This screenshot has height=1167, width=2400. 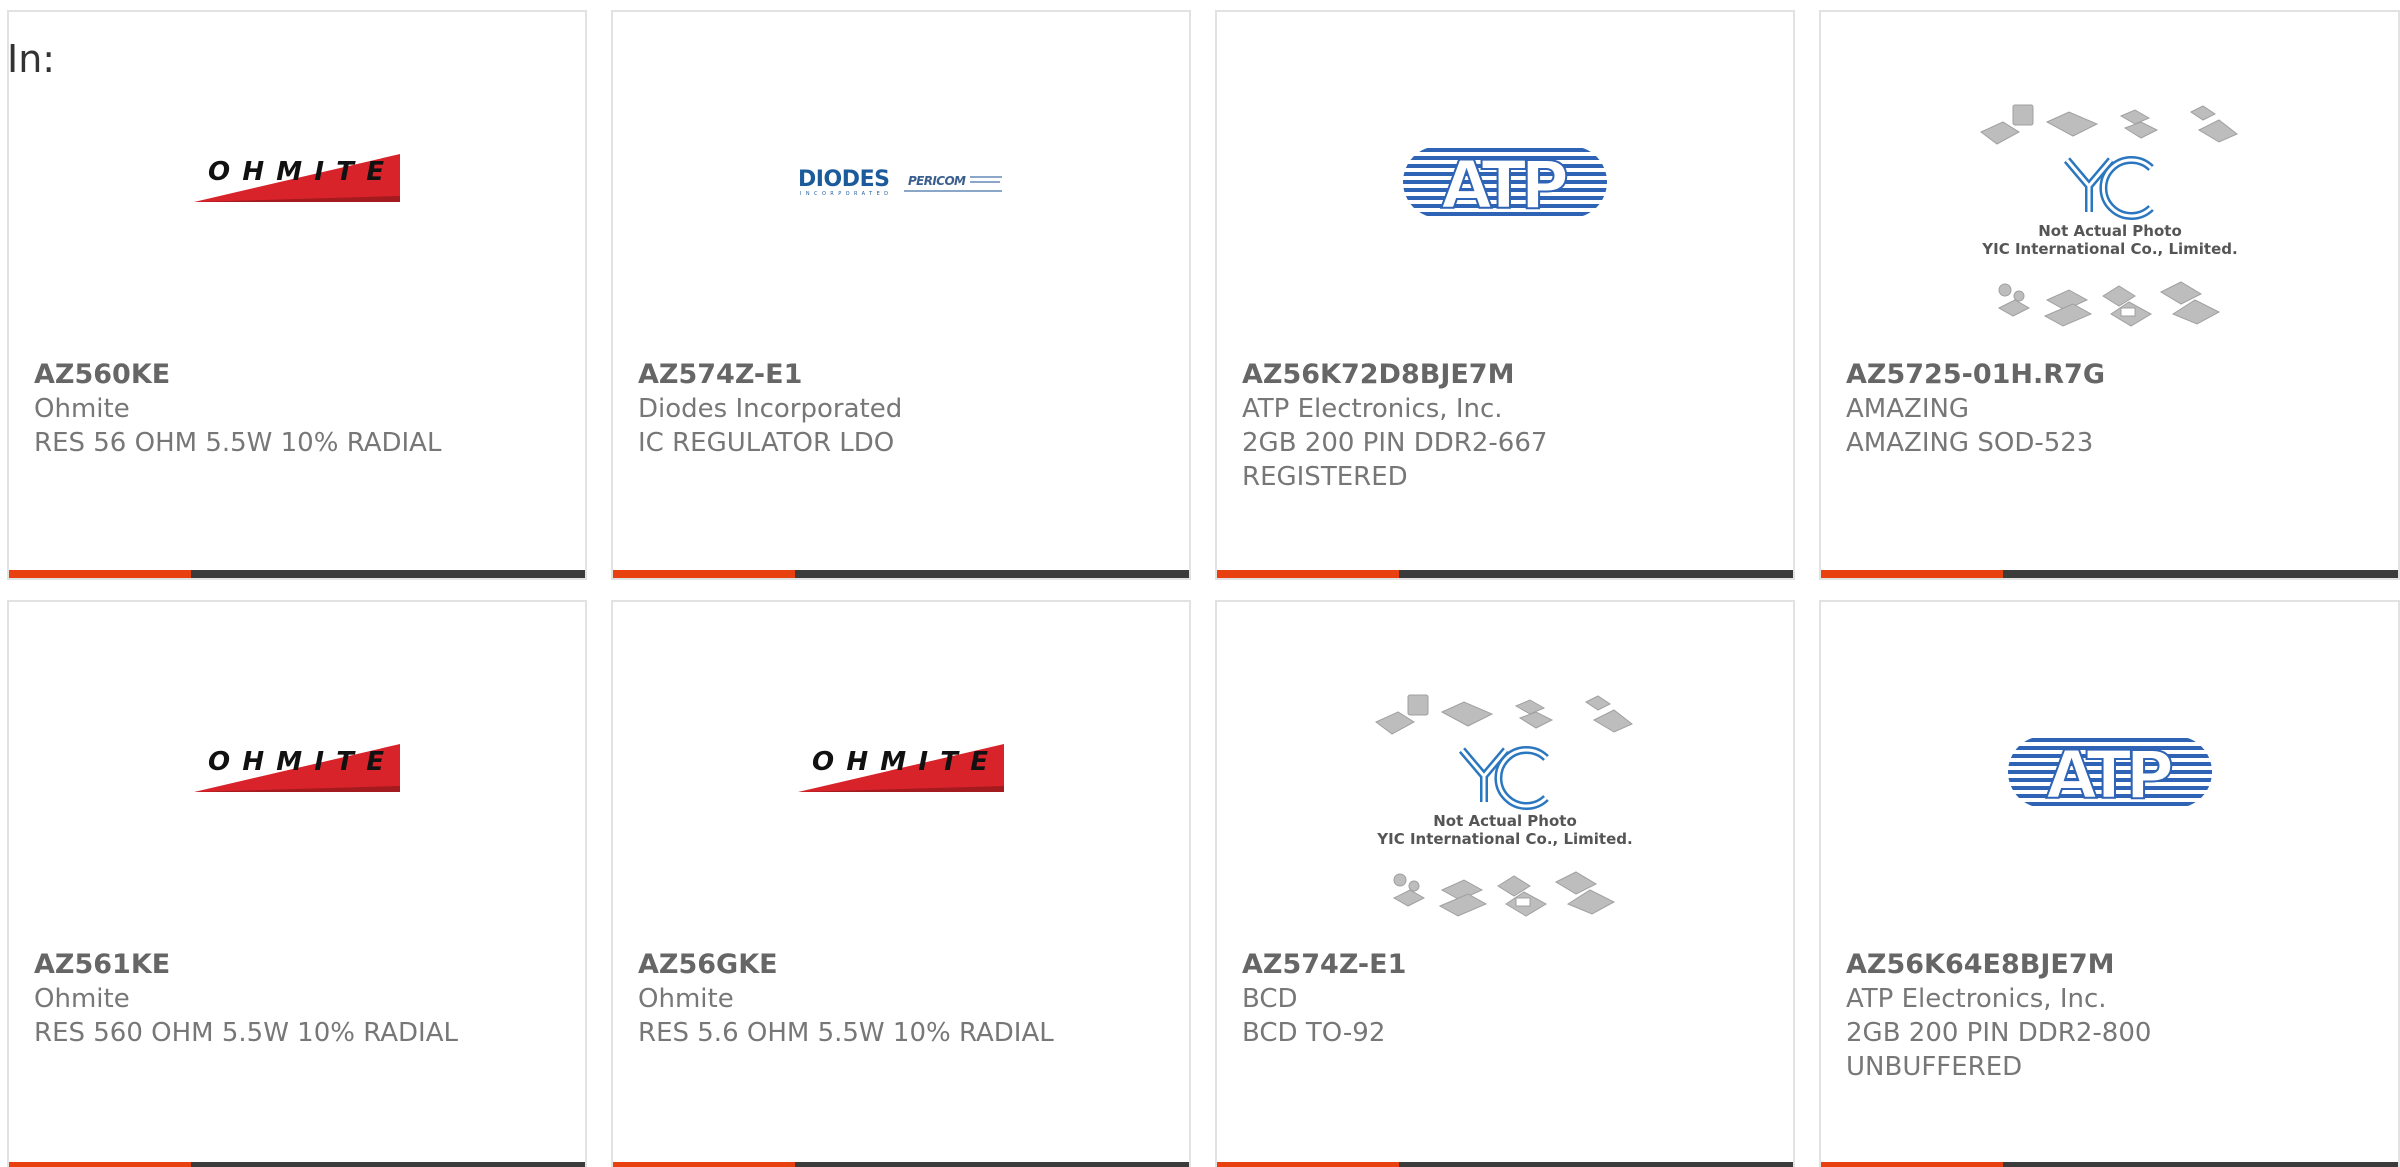 I want to click on part-number: AZ56K64E8BJE7M, so click(x=2117, y=965).